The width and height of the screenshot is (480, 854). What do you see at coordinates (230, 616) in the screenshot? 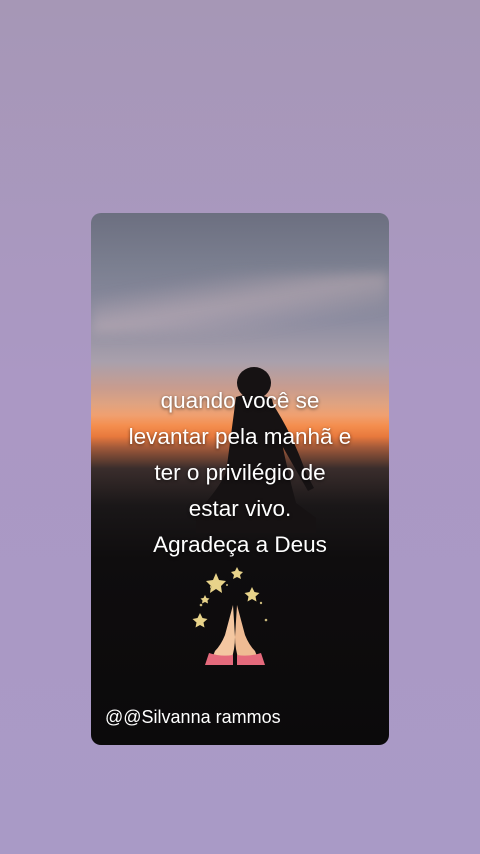
I see `praying-hands-icon` at bounding box center [230, 616].